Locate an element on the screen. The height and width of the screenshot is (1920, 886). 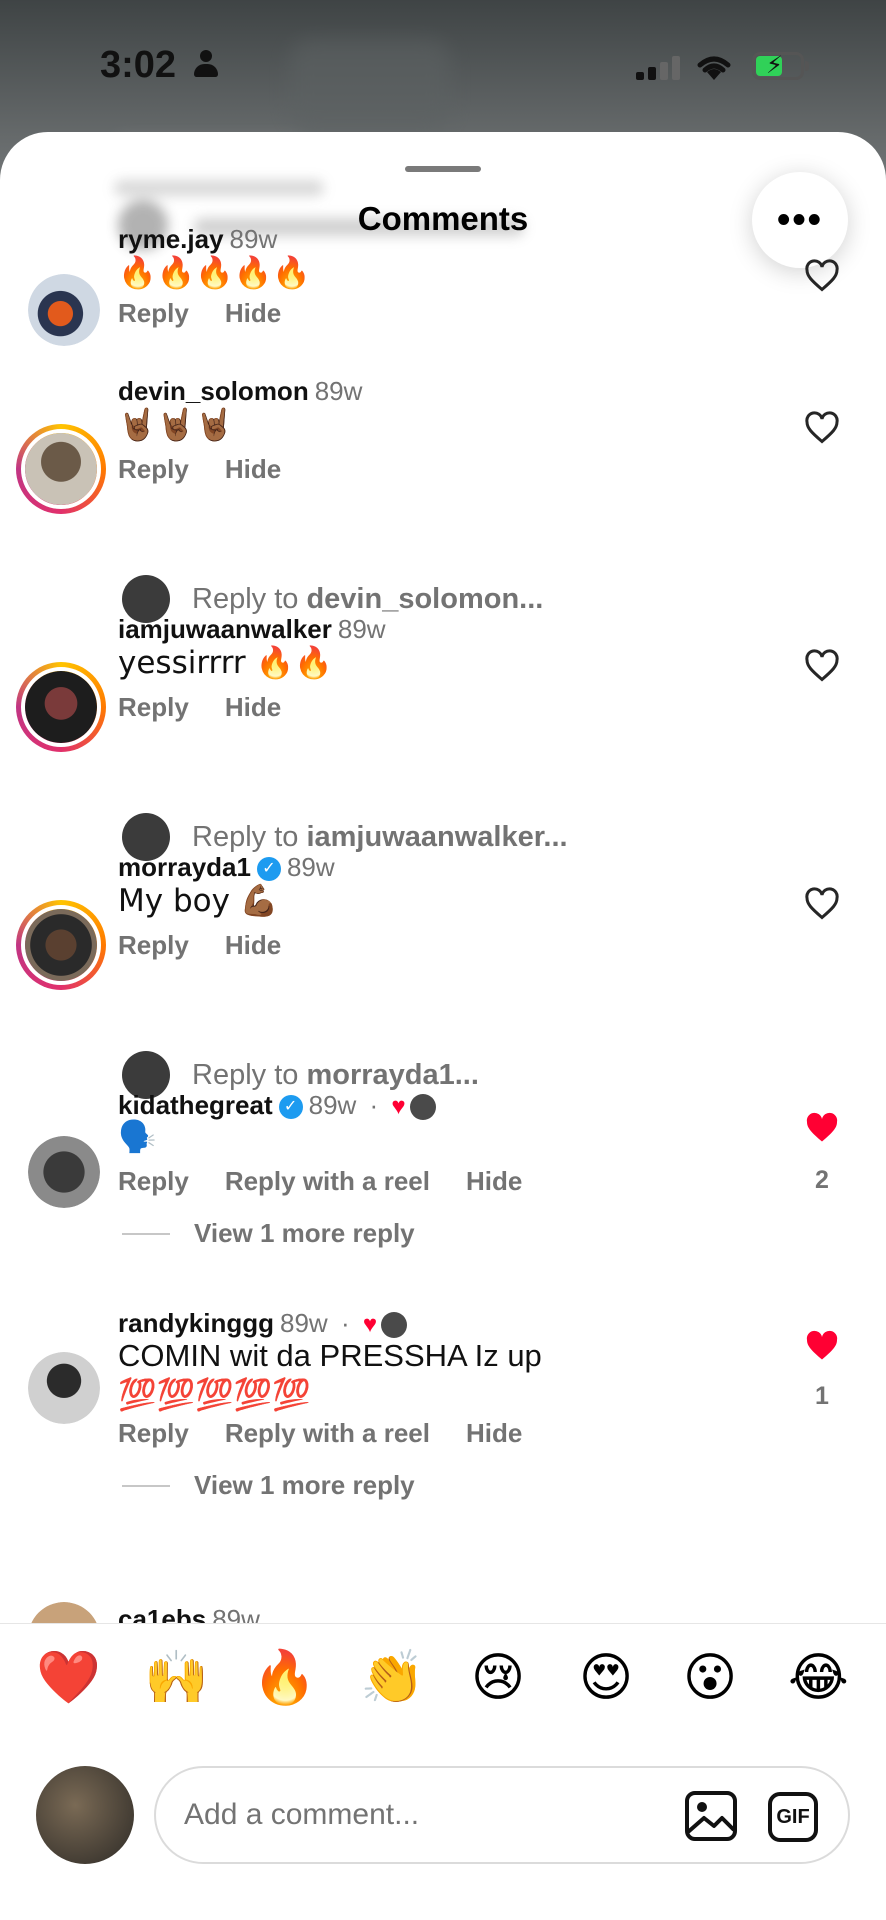
comment-input: Add a comment... GIF is located at coordinates (502, 1815).